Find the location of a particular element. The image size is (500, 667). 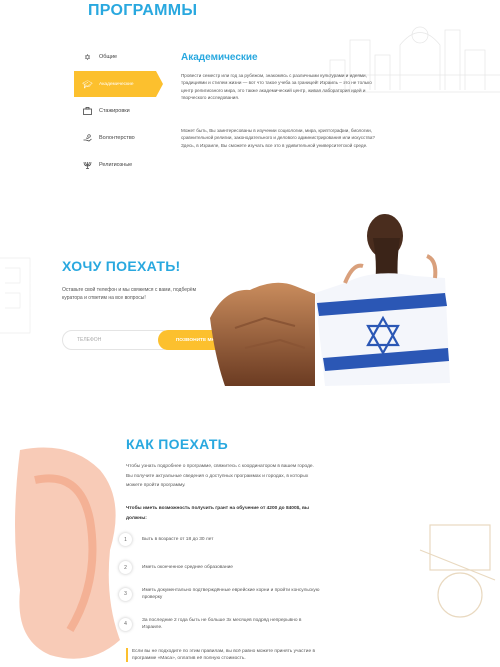

menu-item-academic: 🎓︎ Академические is located at coordinates (118, 84).